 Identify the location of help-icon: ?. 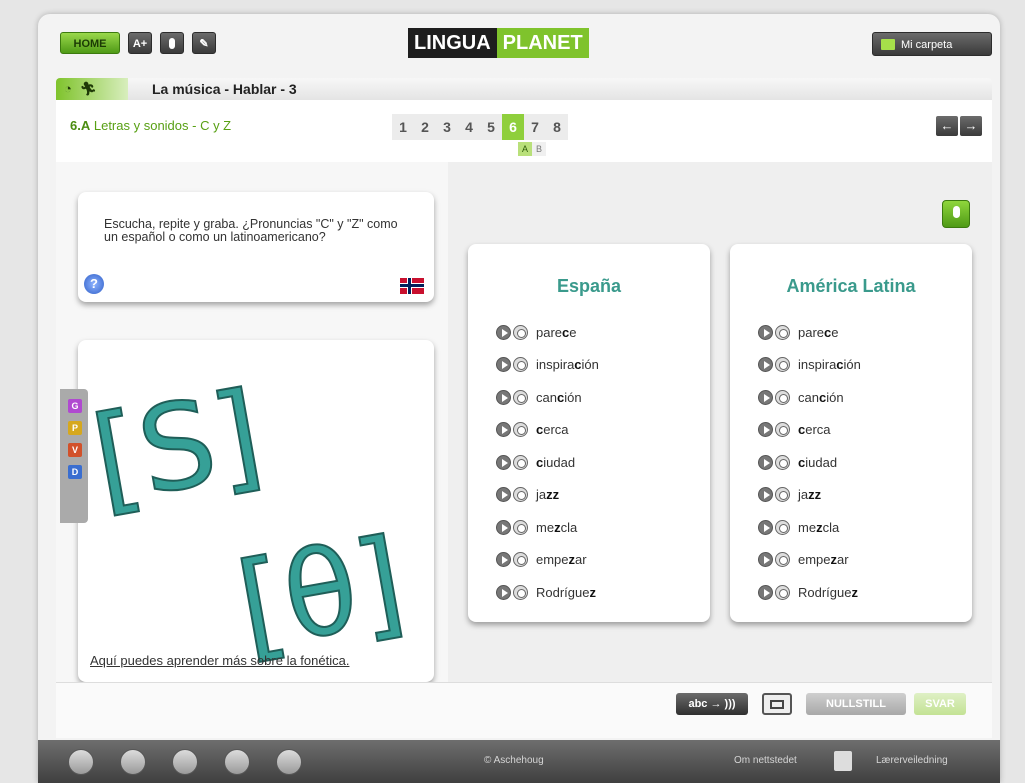
(94, 284).